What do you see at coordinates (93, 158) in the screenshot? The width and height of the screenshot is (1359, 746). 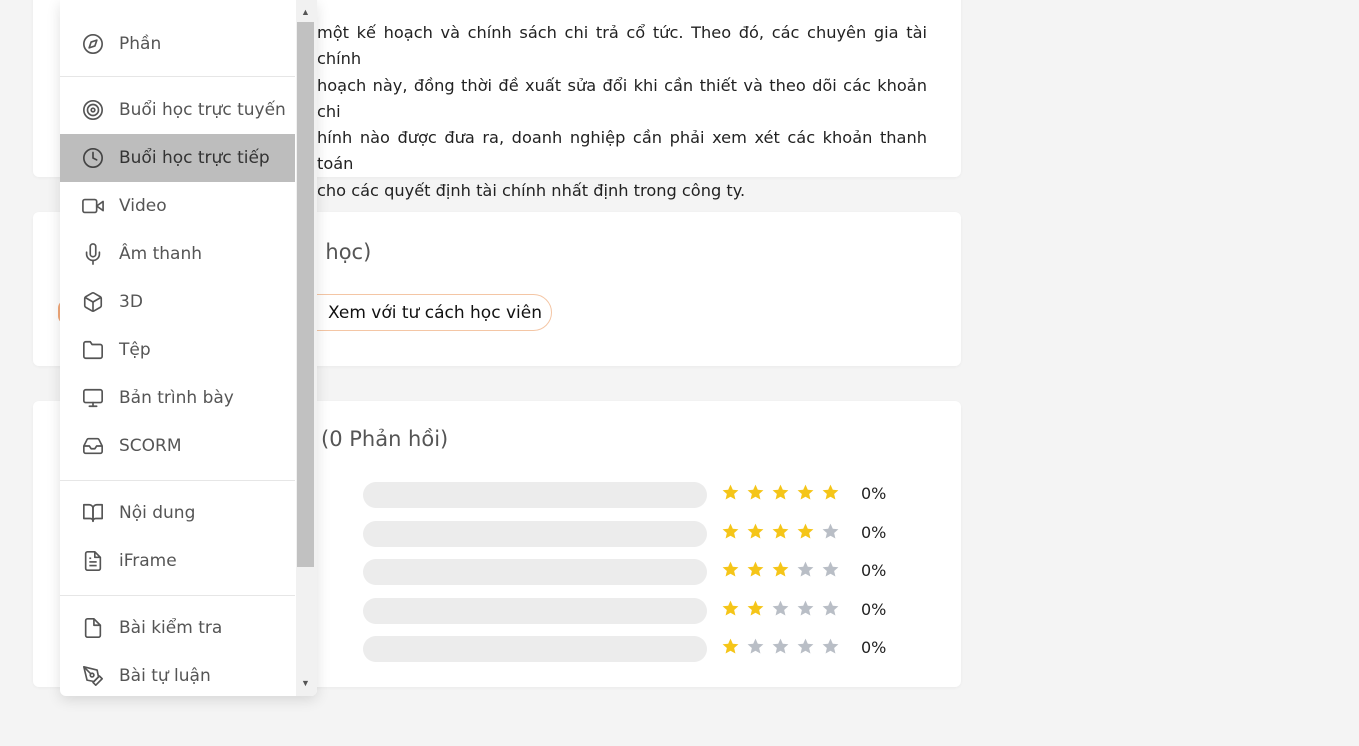 I see `clock-icon` at bounding box center [93, 158].